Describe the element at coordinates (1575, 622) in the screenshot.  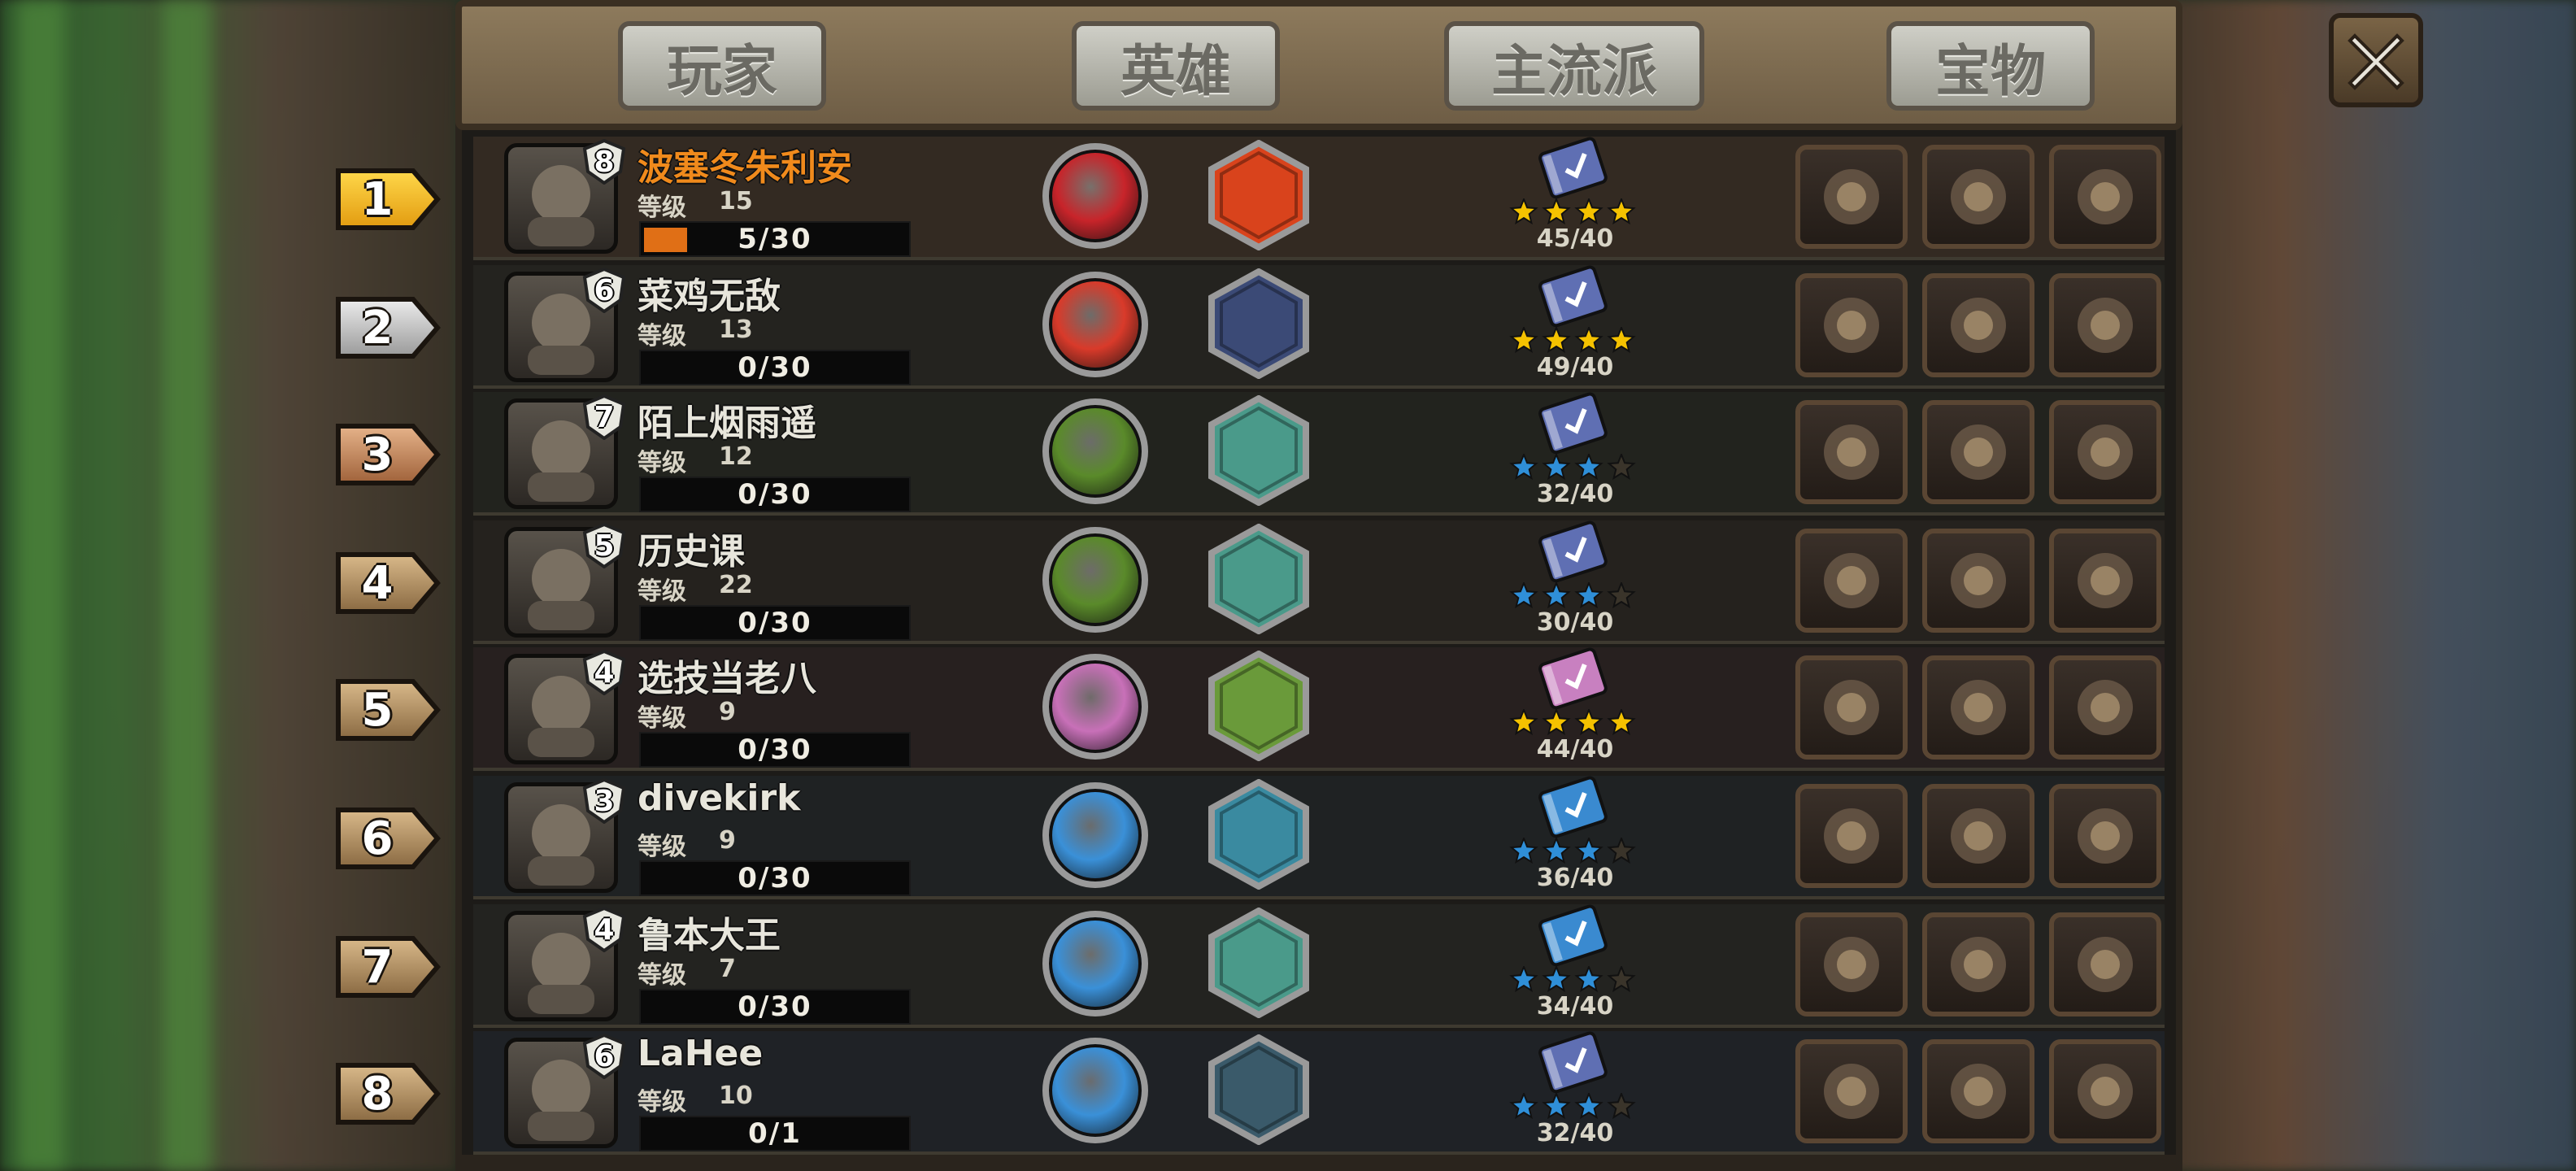
I see `score-text: 30/40` at that location.